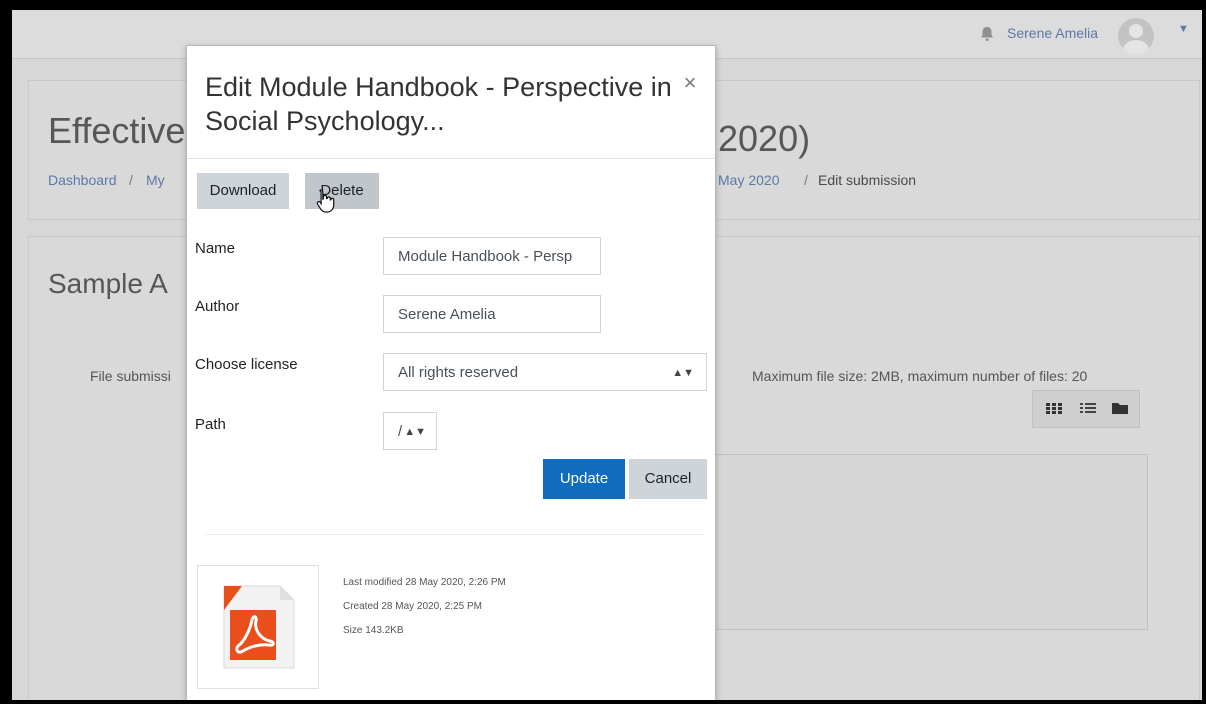 This screenshot has width=1206, height=704. I want to click on caret-down-icon: ▼, so click(1183, 29).